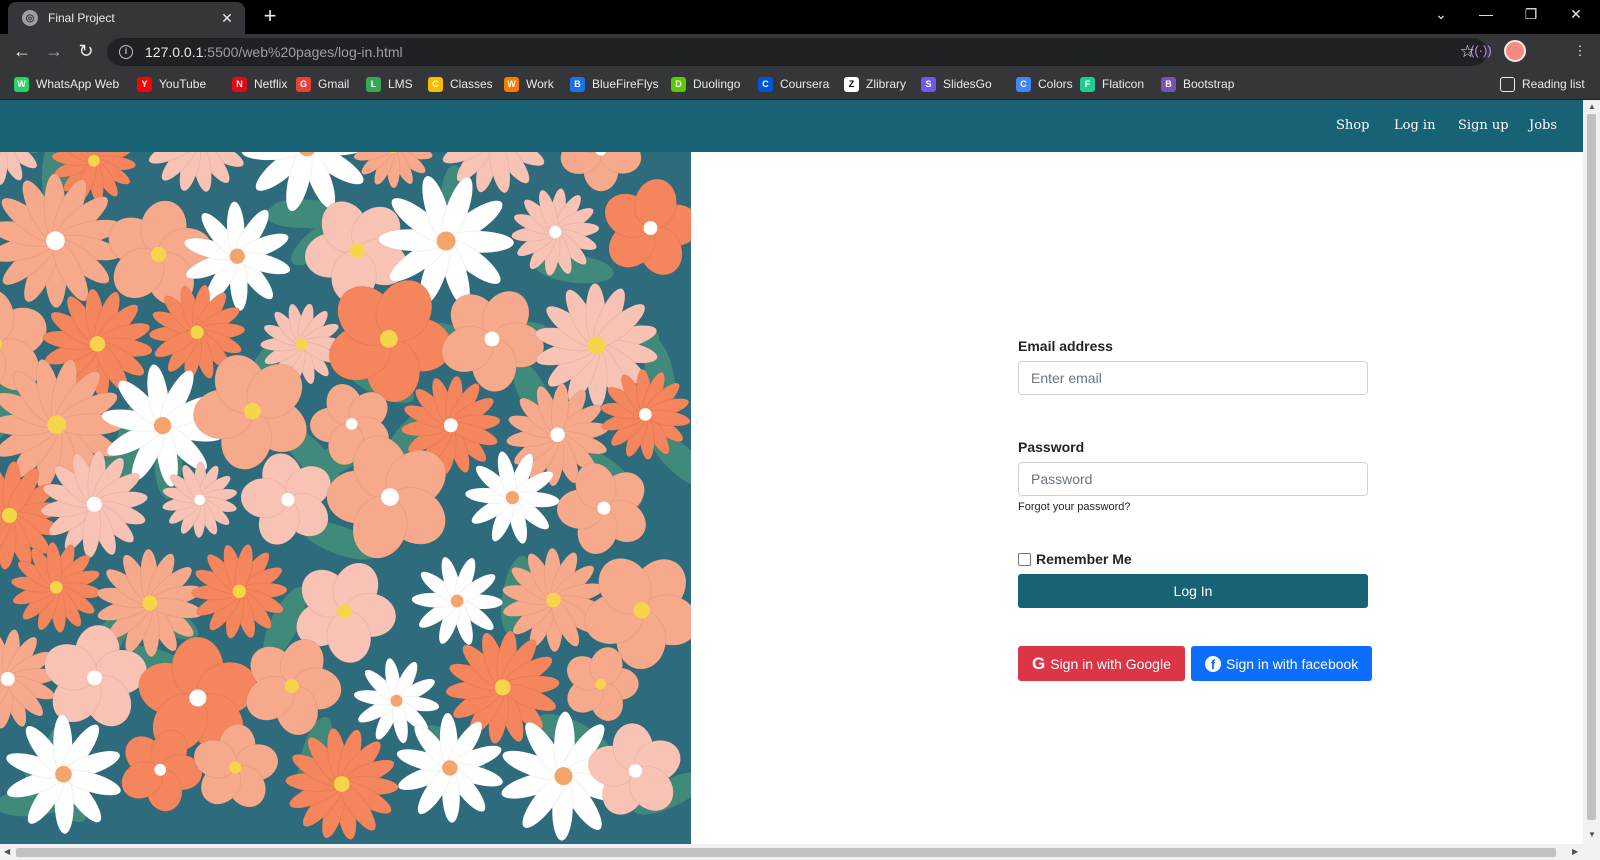  Describe the element at coordinates (126, 52) in the screenshot. I see `site-info-icon: i` at that location.